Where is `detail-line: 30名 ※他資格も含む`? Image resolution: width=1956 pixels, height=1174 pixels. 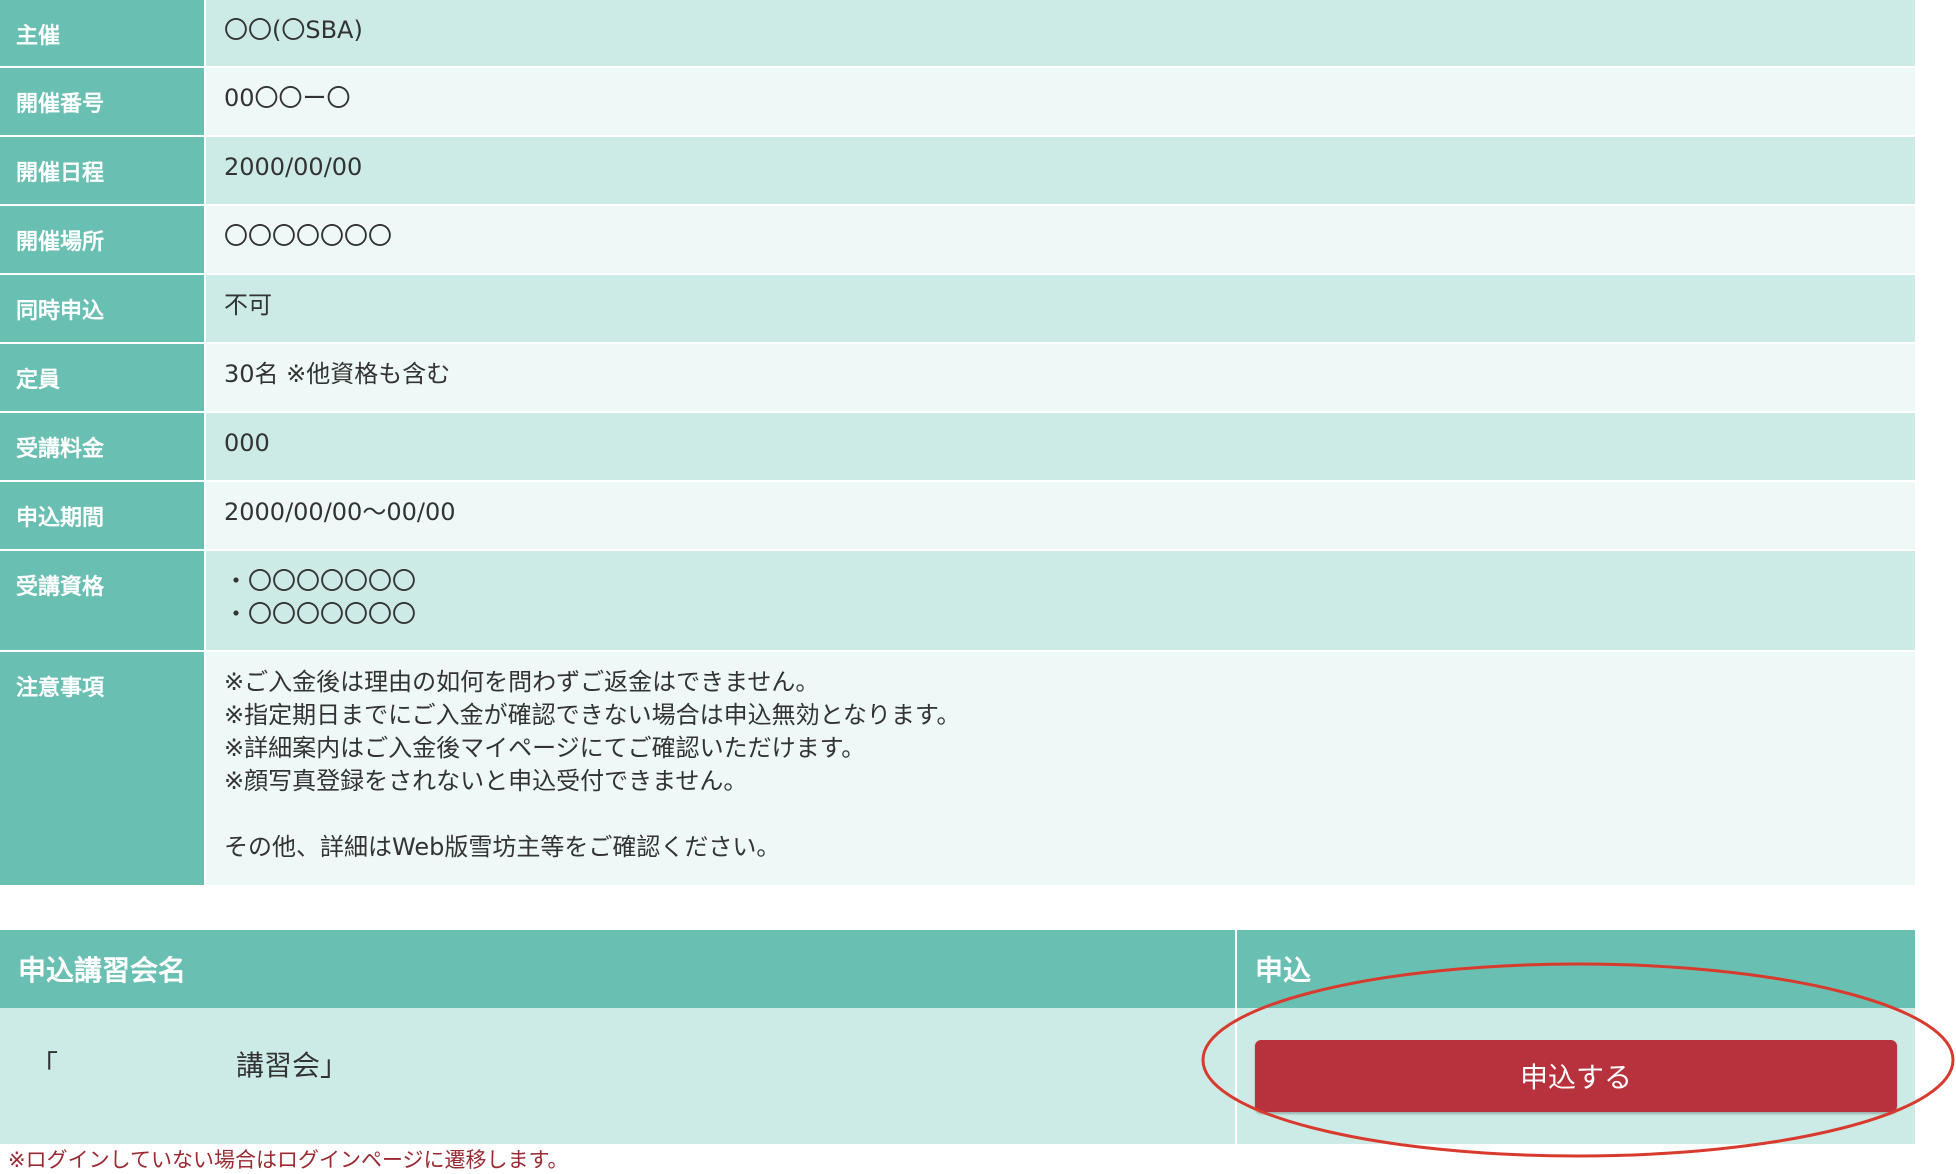
detail-line: 30名 ※他資格も含む is located at coordinates (337, 374).